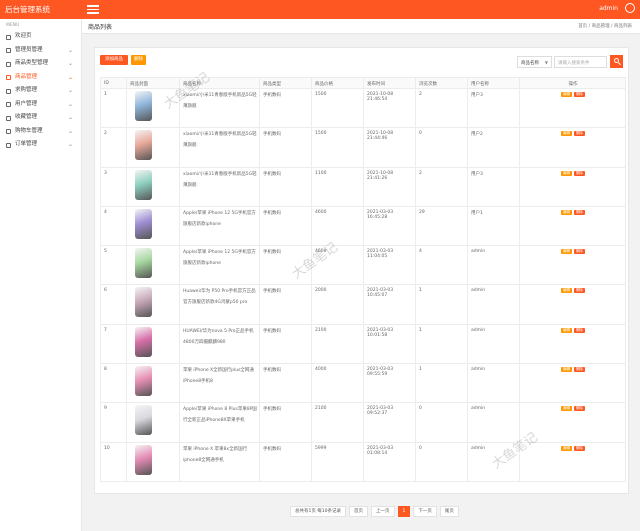 The width and height of the screenshot is (640, 531). I want to click on col-user-header: 用户名称, so click(493, 83).